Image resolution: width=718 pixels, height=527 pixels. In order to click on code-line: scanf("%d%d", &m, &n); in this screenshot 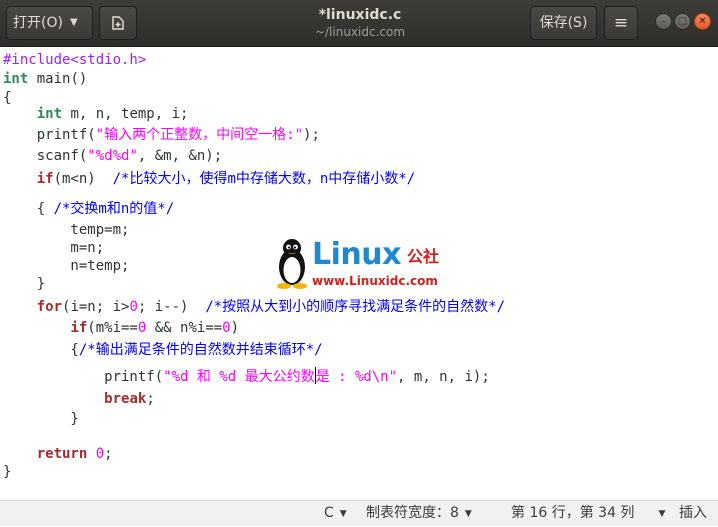, I will do `click(112, 156)`.